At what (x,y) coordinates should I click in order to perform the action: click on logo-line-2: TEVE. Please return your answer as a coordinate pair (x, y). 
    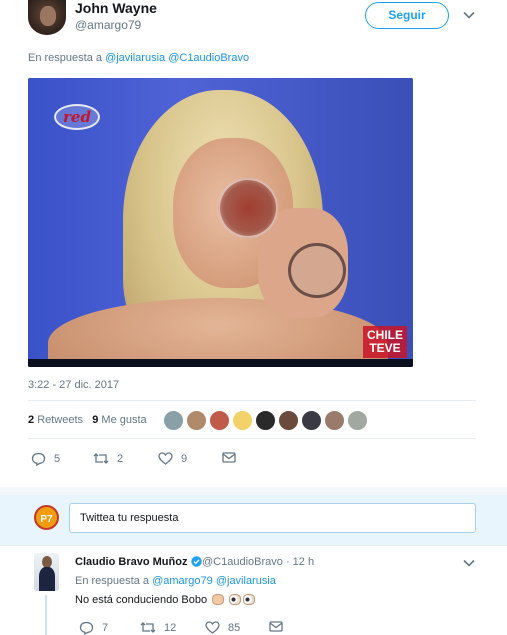
    Looking at the image, I should click on (385, 348).